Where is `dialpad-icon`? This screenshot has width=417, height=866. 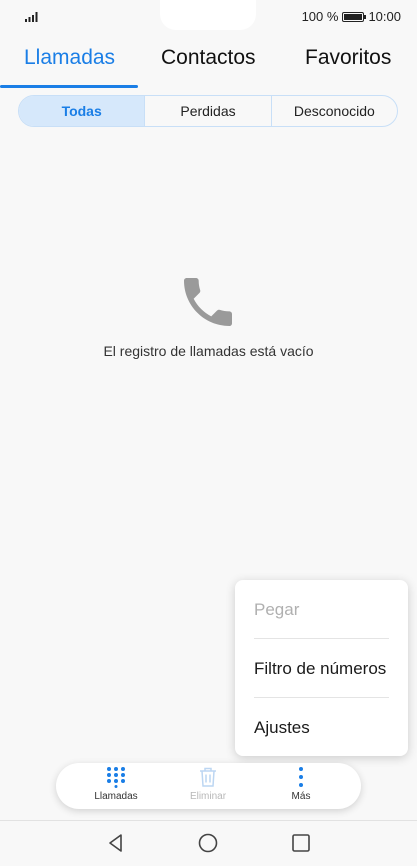
dialpad-icon is located at coordinates (116, 777).